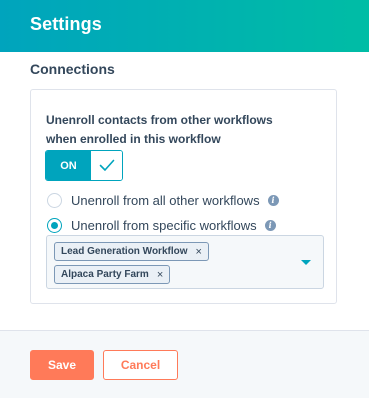  Describe the element at coordinates (54, 200) in the screenshot. I see `radio-all-workflows` at that location.